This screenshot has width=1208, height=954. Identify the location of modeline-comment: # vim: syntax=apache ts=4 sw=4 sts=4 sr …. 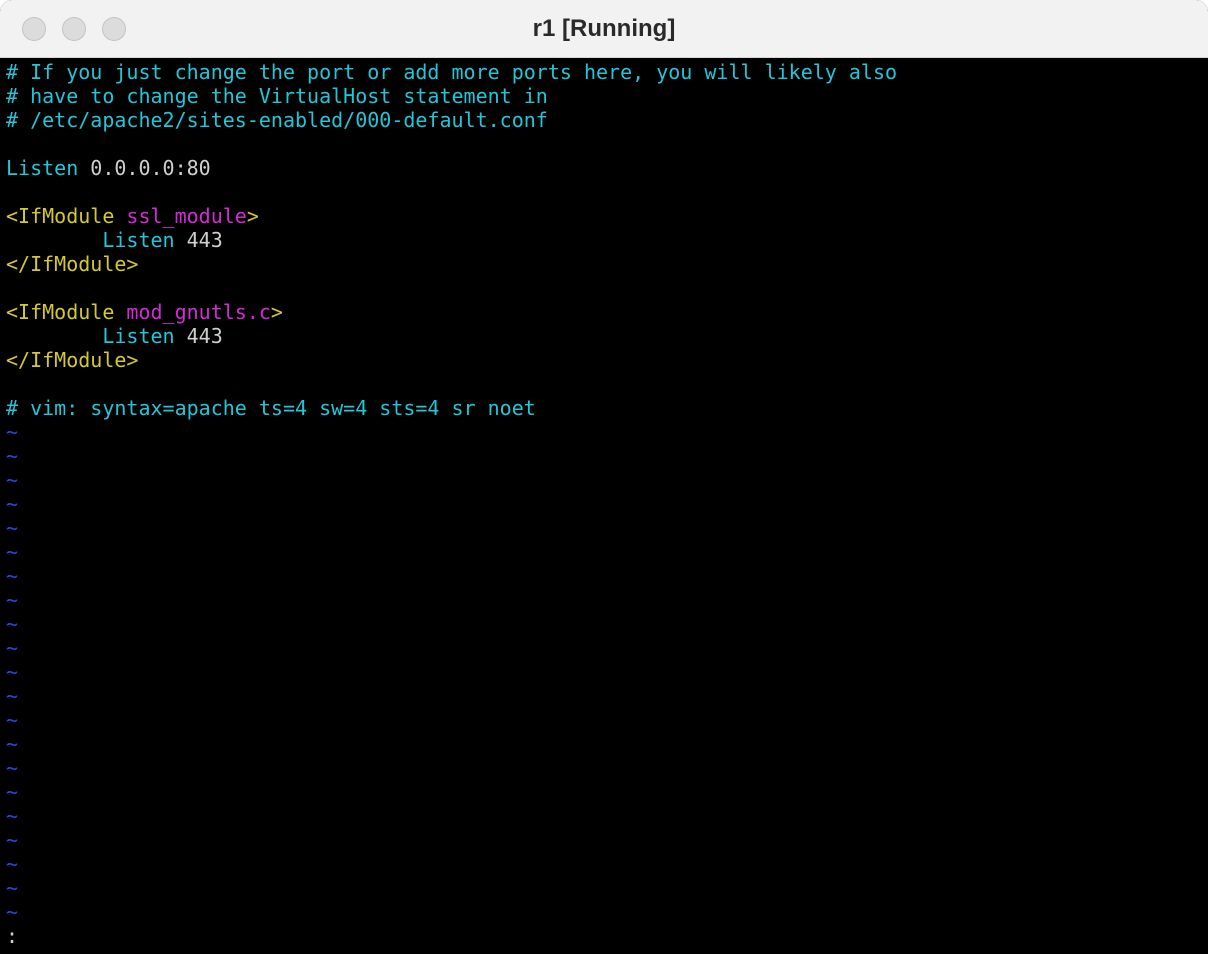
(271, 408).